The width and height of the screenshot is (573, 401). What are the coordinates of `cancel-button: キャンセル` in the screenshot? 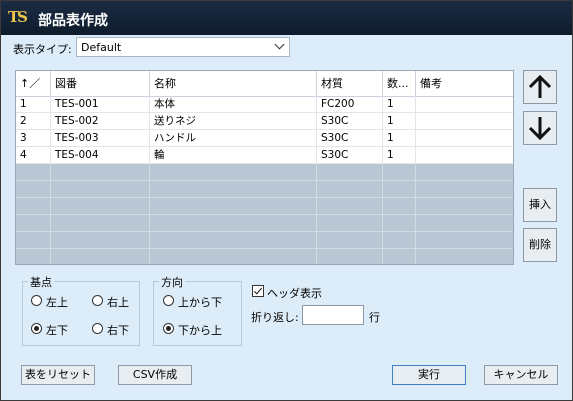 It's located at (521, 375).